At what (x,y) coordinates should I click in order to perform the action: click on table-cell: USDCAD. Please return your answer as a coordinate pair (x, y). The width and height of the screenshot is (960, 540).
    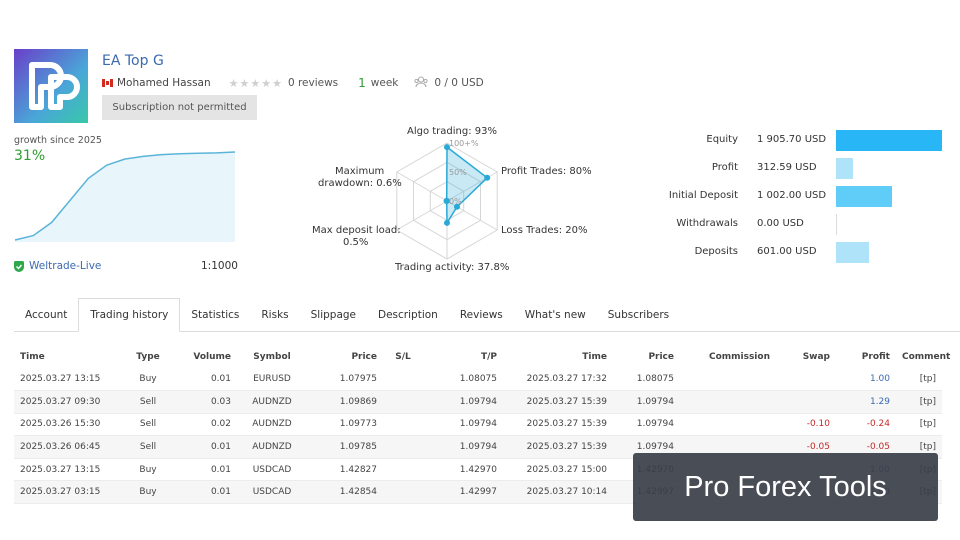
    Looking at the image, I should click on (272, 492).